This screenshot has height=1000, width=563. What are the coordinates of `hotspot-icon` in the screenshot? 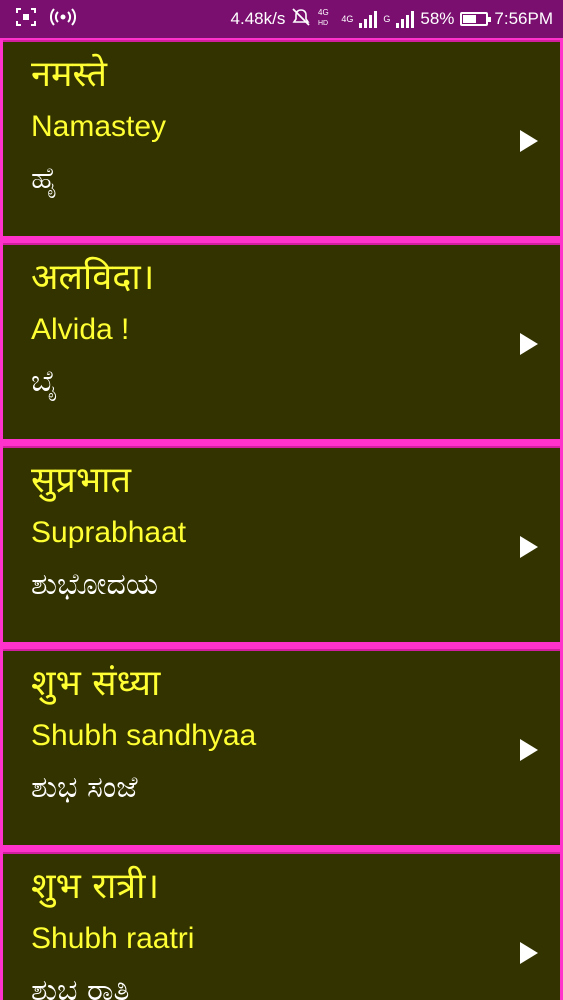 It's located at (63, 19).